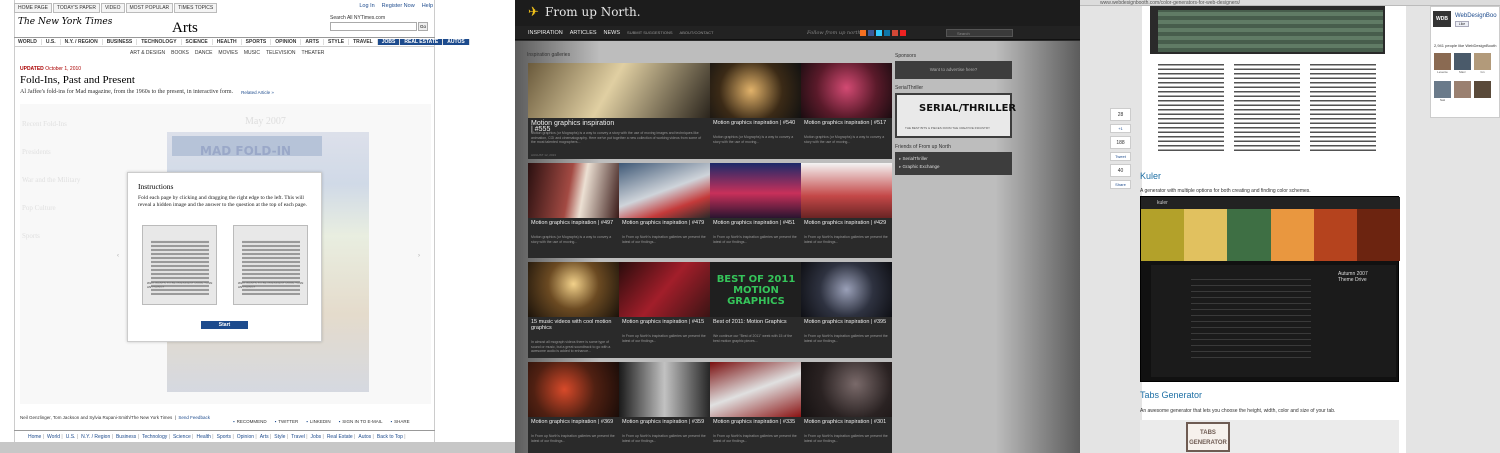 Image resolution: width=1500 pixels, height=453 pixels. What do you see at coordinates (1171, 395) in the screenshot?
I see `tabs-generator-heading: Tabs Generator` at bounding box center [1171, 395].